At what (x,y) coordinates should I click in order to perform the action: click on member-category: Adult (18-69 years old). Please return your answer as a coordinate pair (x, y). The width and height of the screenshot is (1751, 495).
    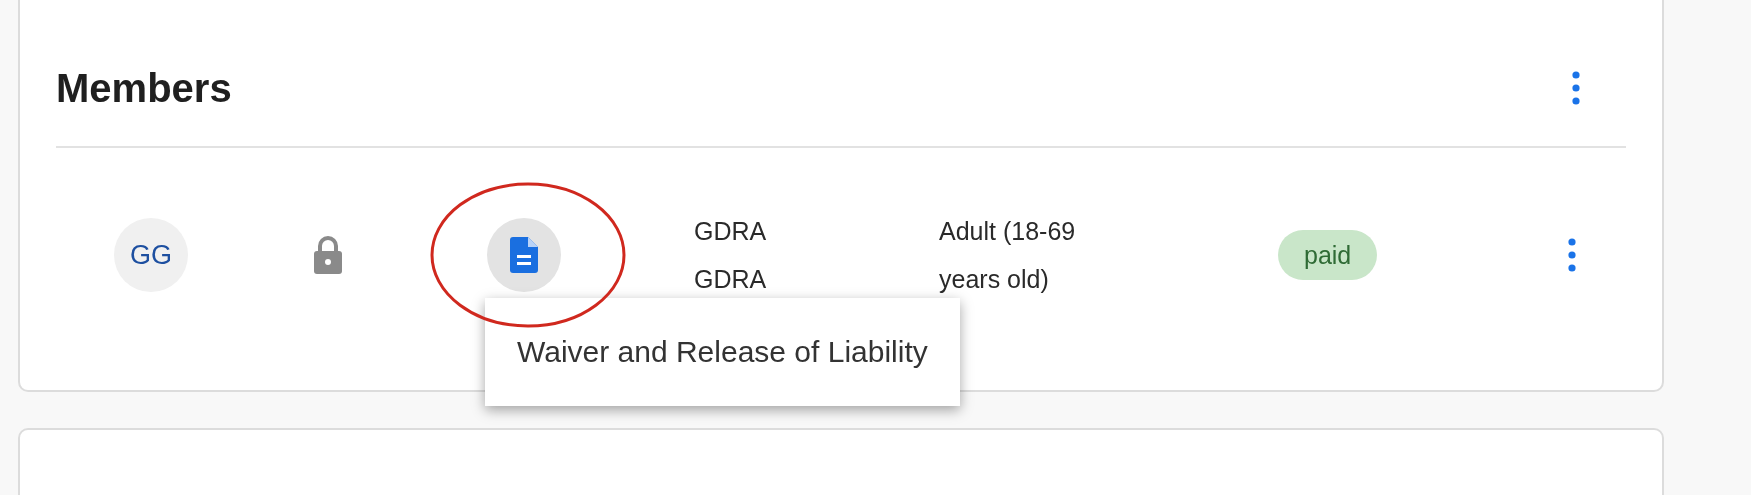
    Looking at the image, I should click on (1008, 255).